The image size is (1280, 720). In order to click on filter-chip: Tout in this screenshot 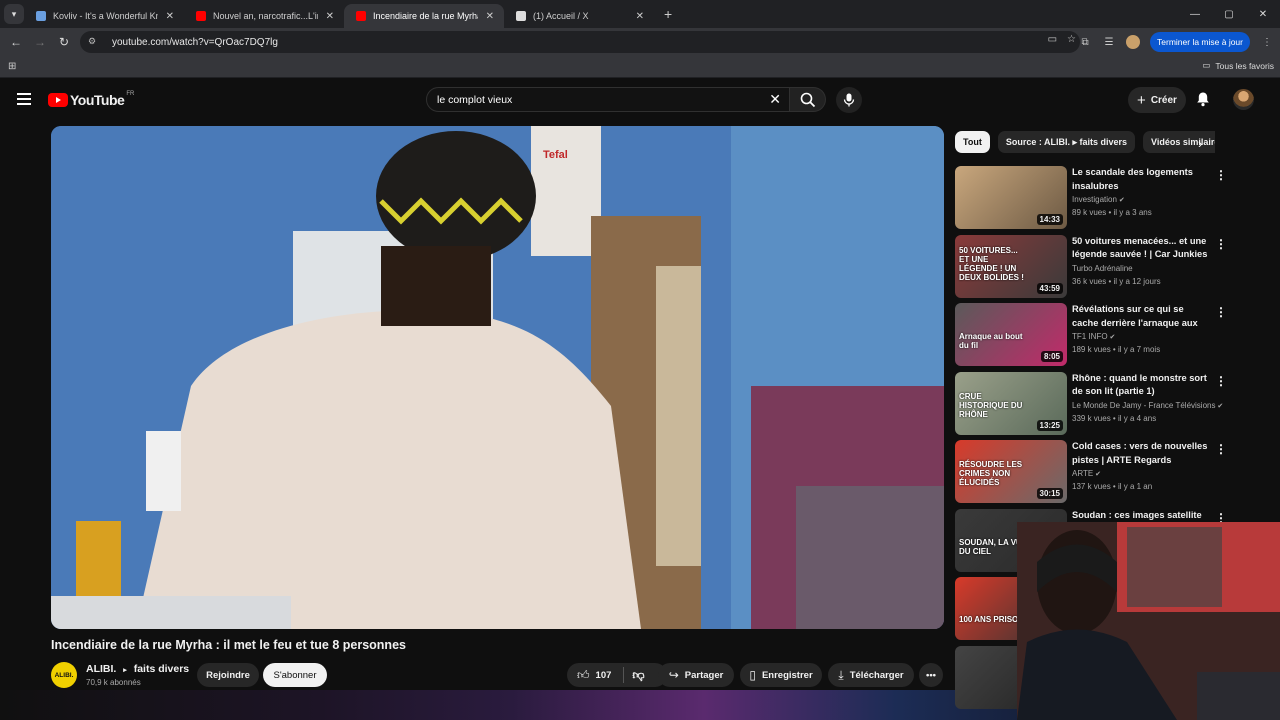, I will do `click(972, 142)`.